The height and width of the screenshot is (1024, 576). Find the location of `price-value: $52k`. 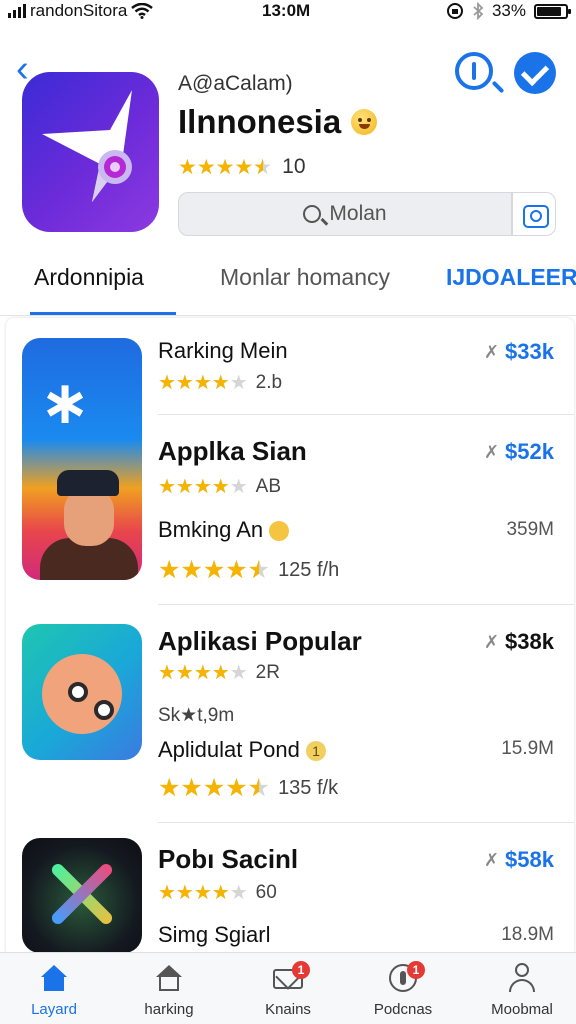

price-value: $52k is located at coordinates (529, 451).